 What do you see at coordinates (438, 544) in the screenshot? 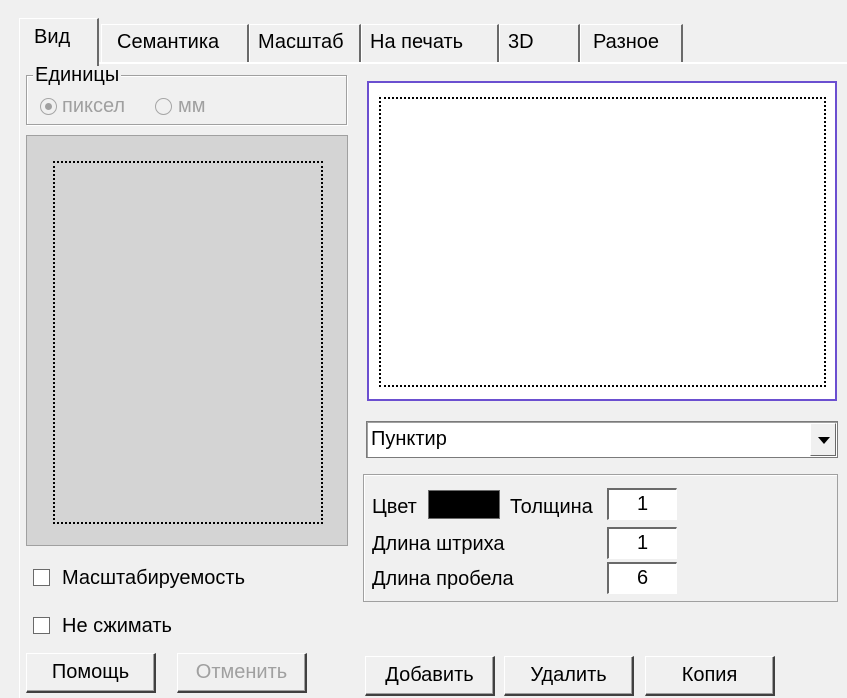
I see `dash-length-label: Длина штриха` at bounding box center [438, 544].